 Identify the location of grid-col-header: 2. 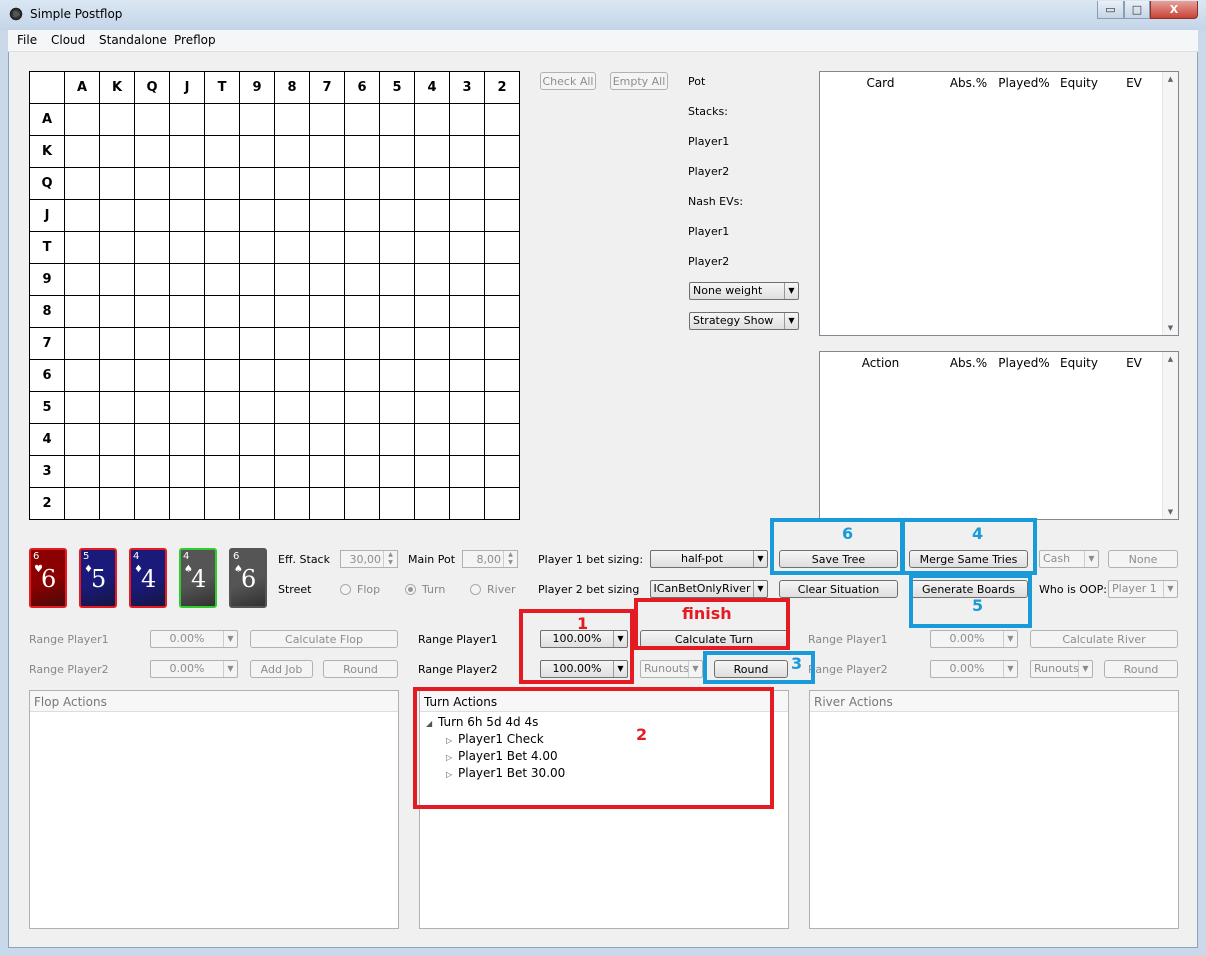
(502, 87).